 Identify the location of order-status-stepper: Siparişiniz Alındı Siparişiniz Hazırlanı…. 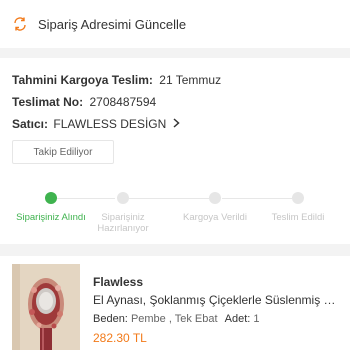
(175, 213).